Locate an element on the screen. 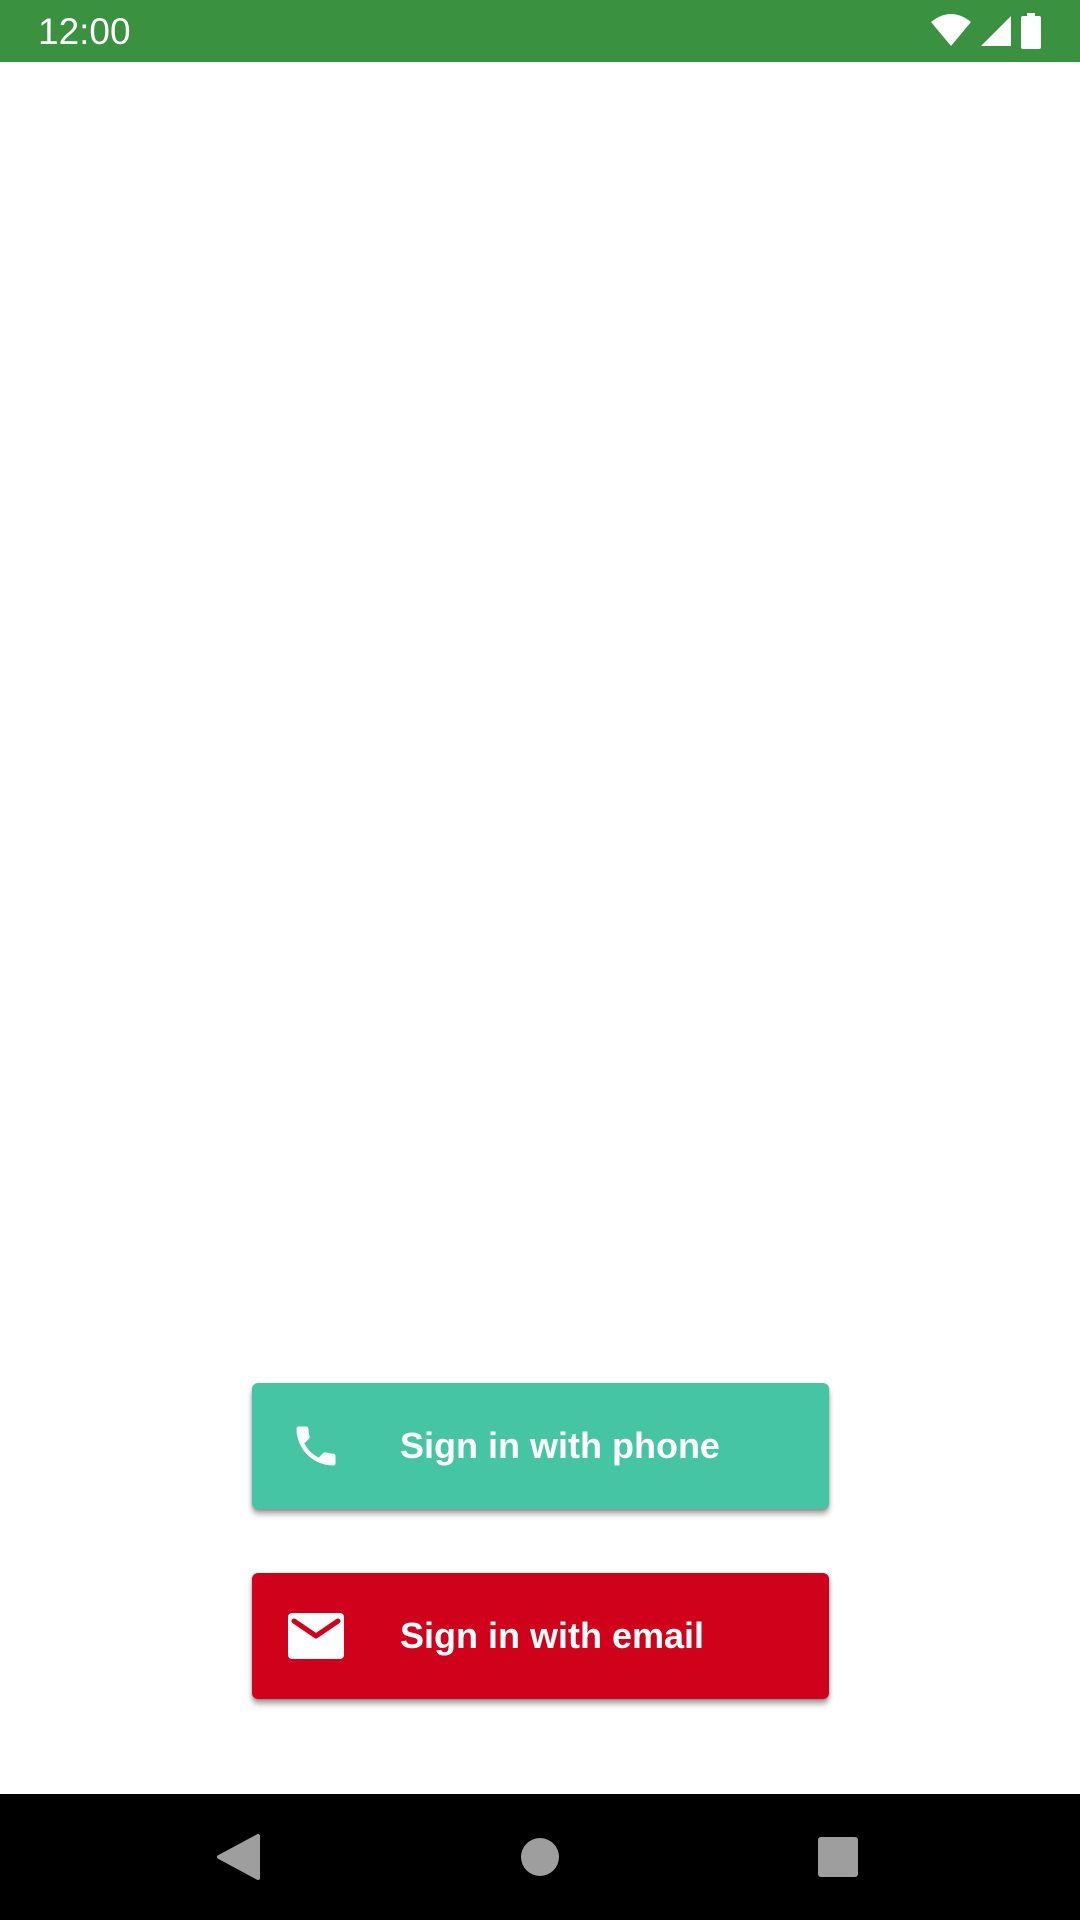  back-icon is located at coordinates (238, 1857).